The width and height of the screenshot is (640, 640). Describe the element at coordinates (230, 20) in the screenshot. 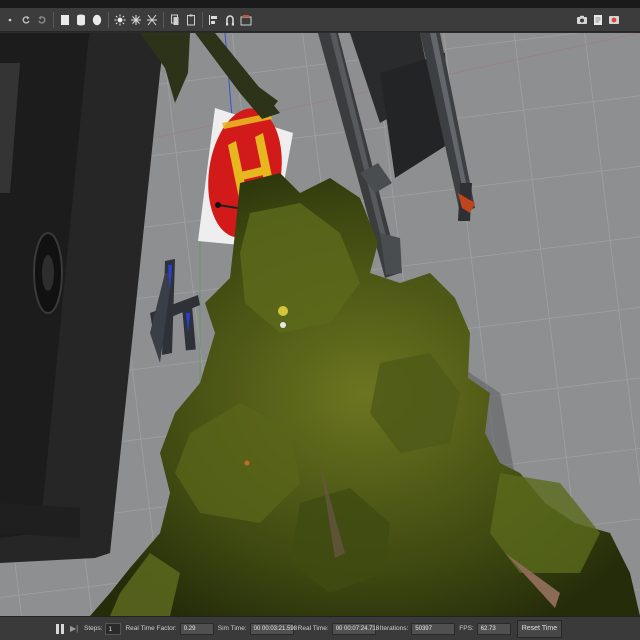

I see `snap-icon` at that location.